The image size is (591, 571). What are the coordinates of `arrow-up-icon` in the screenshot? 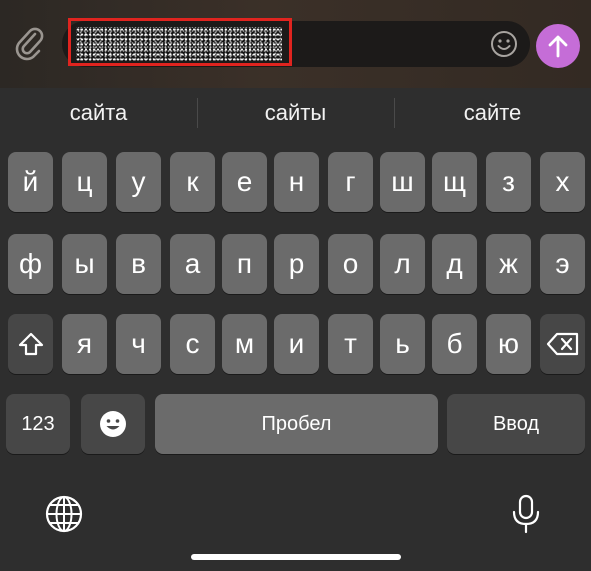 It's located at (558, 46).